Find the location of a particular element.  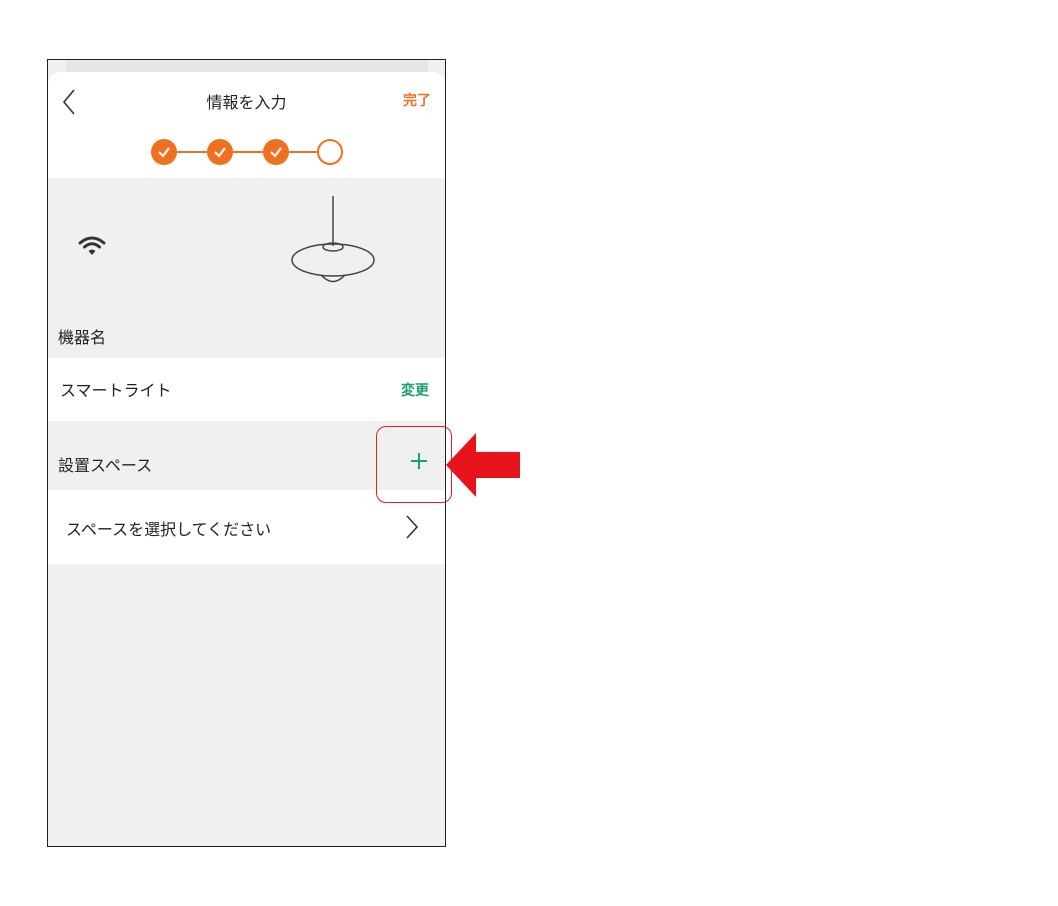

device-name-row: スマートライト 変更 is located at coordinates (246, 389).